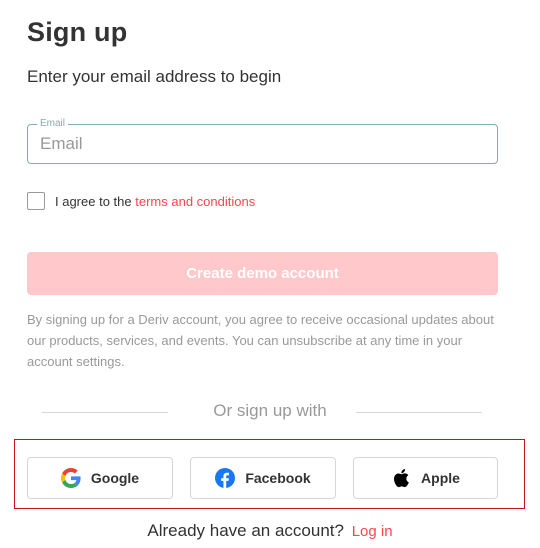 The width and height of the screenshot is (540, 548). Describe the element at coordinates (245, 530) in the screenshot. I see `login-prompt: Already have an account?` at that location.